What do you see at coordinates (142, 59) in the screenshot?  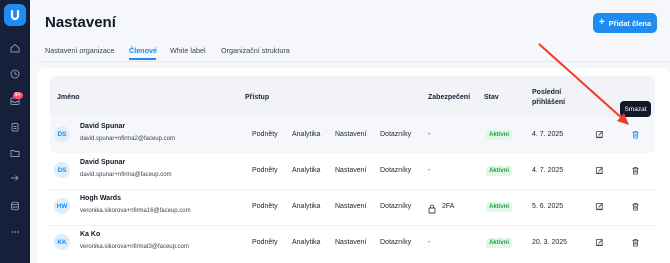 I see `active-tab-indicator` at bounding box center [142, 59].